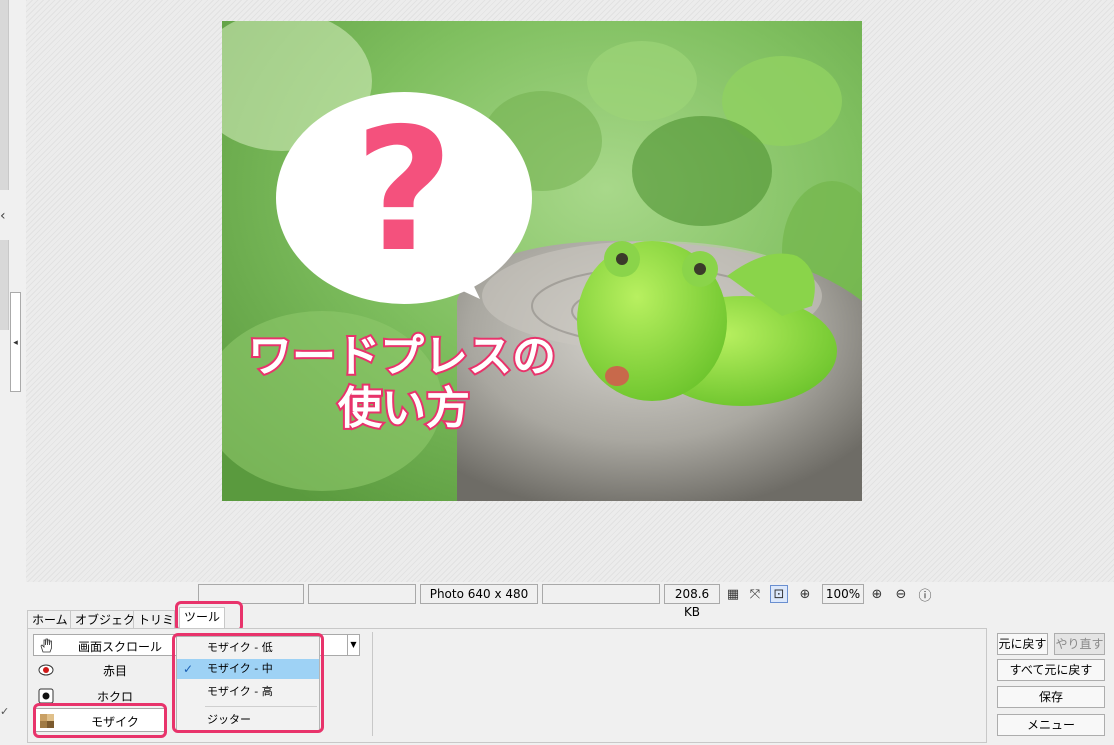  What do you see at coordinates (114, 671) in the screenshot?
I see `tool-red-eye-label: 赤目` at bounding box center [114, 671].